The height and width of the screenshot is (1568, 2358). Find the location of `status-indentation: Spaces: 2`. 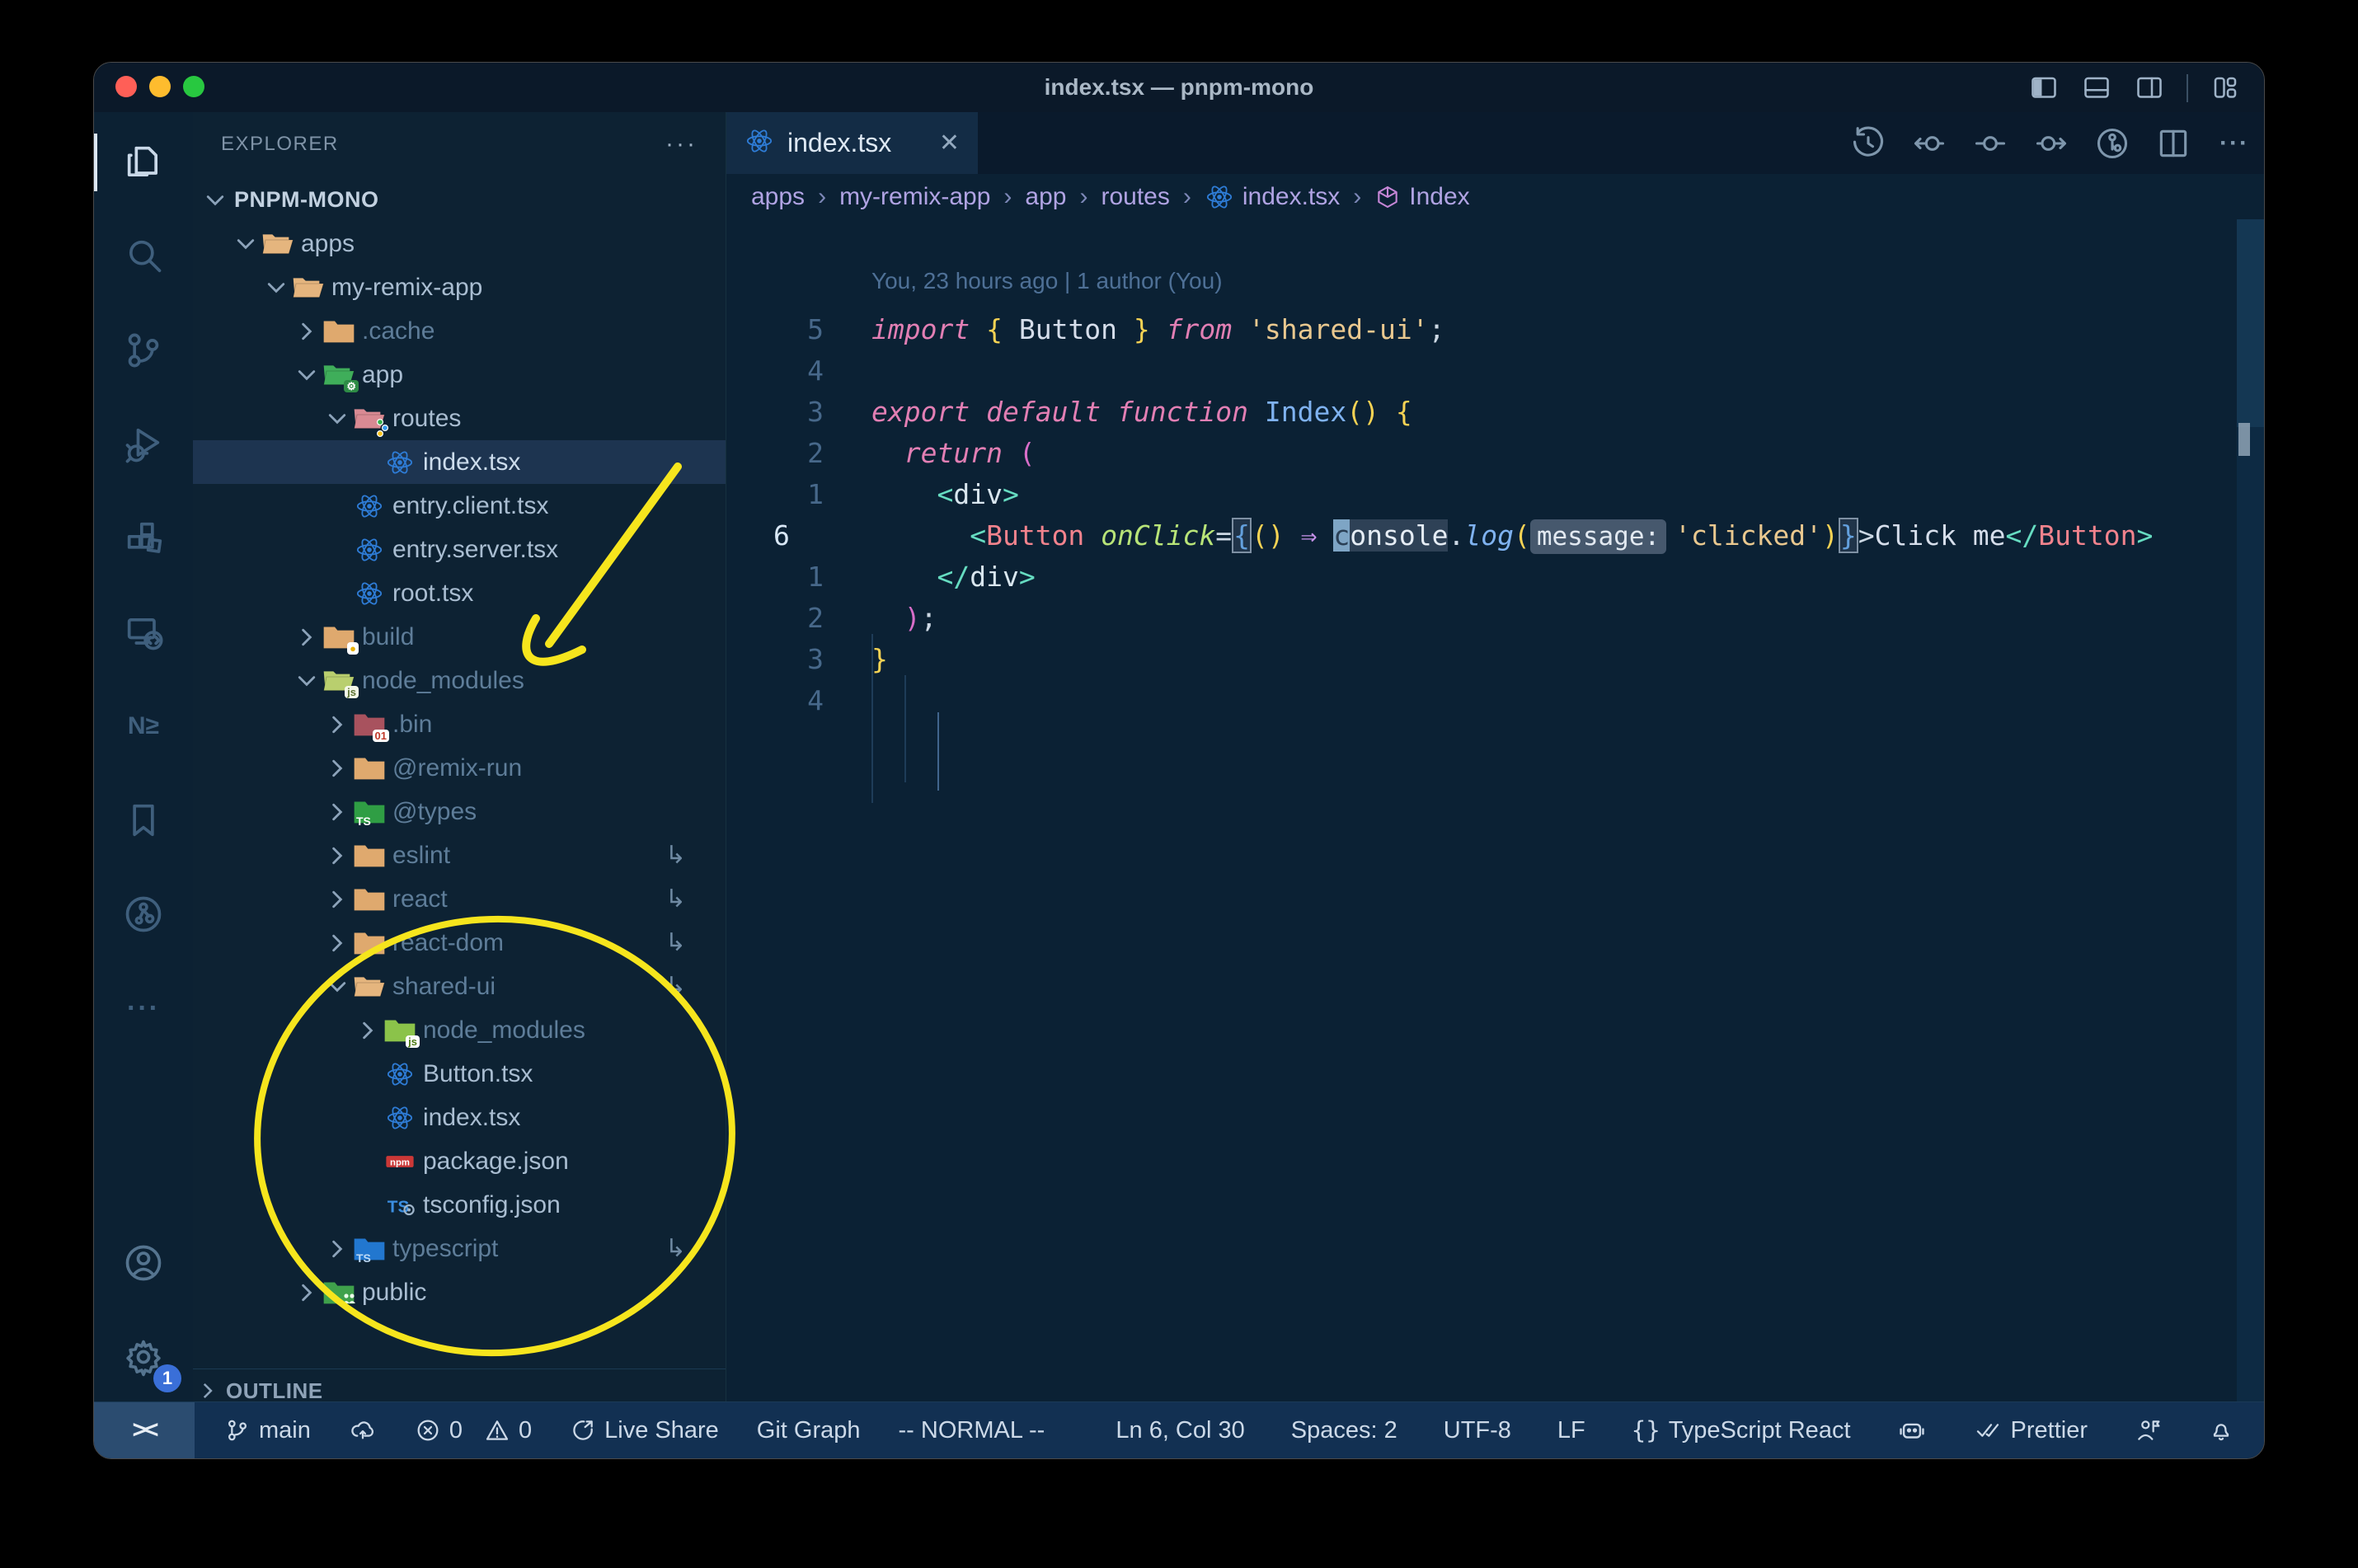

status-indentation: Spaces: 2 is located at coordinates (1344, 1430).